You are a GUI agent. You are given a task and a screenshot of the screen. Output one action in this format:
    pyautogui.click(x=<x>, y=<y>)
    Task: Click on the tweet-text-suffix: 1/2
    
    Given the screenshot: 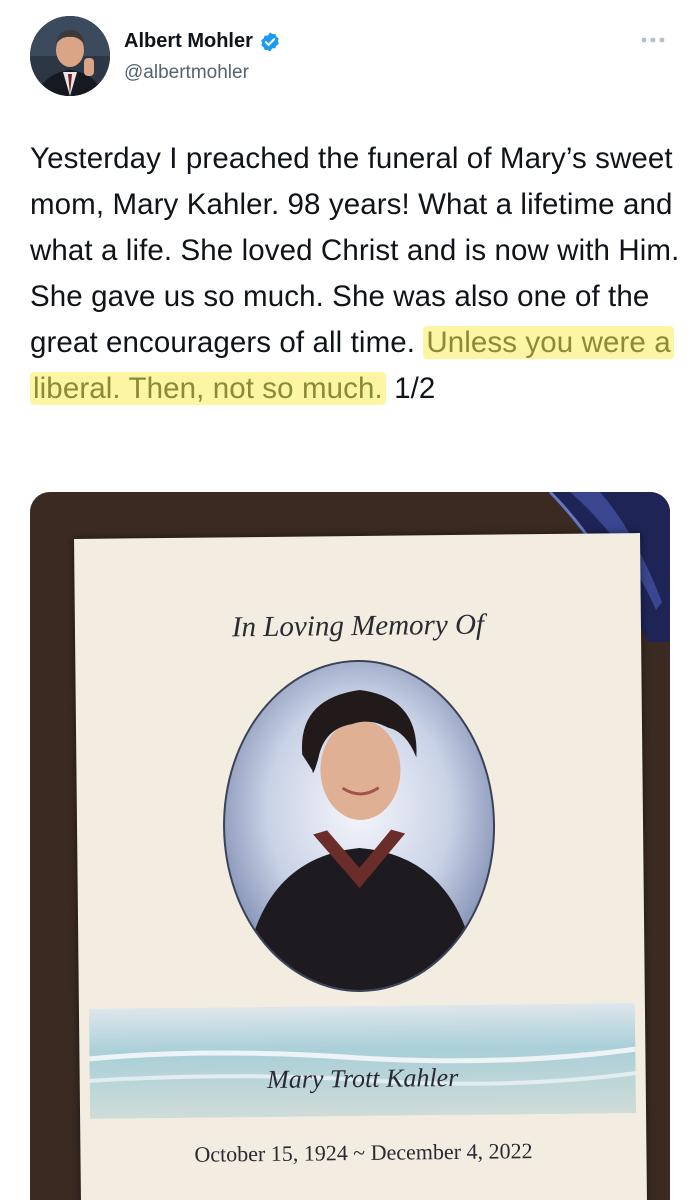 What is the action you would take?
    pyautogui.click(x=415, y=388)
    